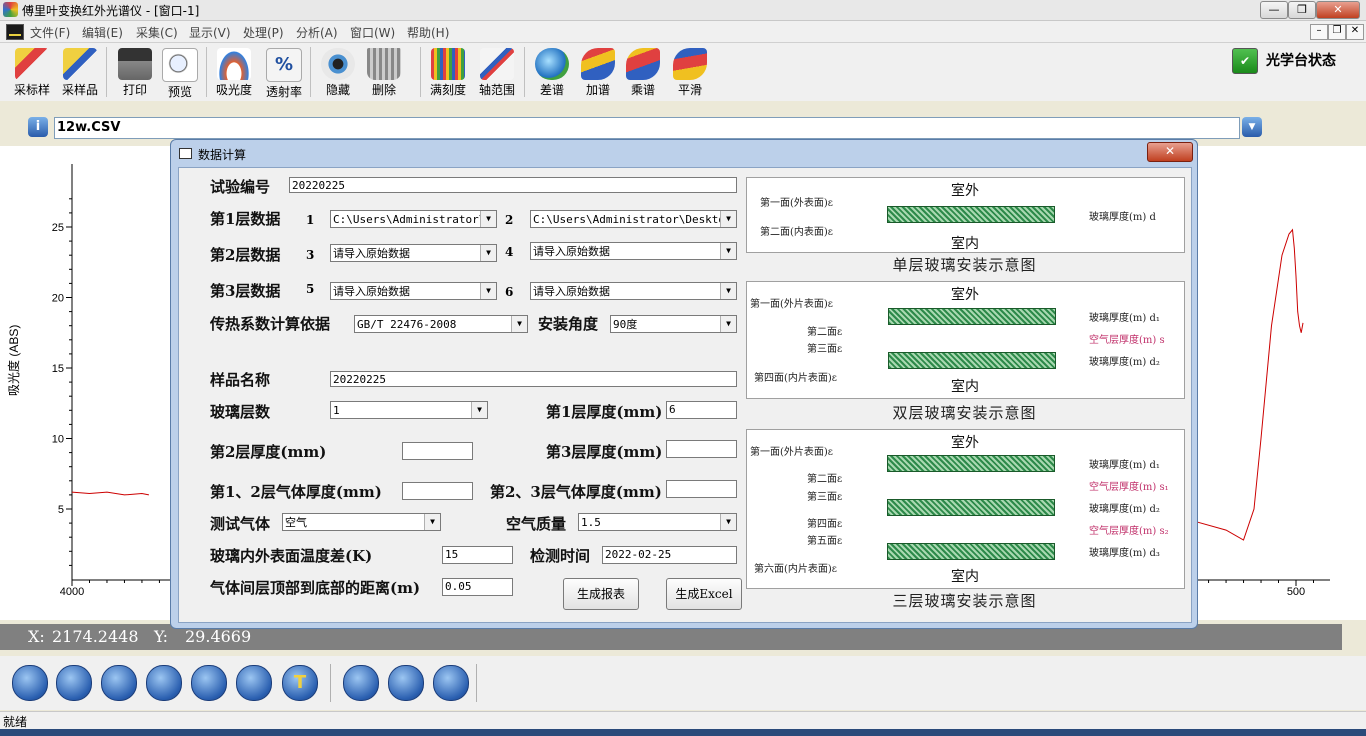 The width and height of the screenshot is (1366, 736). What do you see at coordinates (437, 451) in the screenshot?
I see `thickness2-input` at bounding box center [437, 451].